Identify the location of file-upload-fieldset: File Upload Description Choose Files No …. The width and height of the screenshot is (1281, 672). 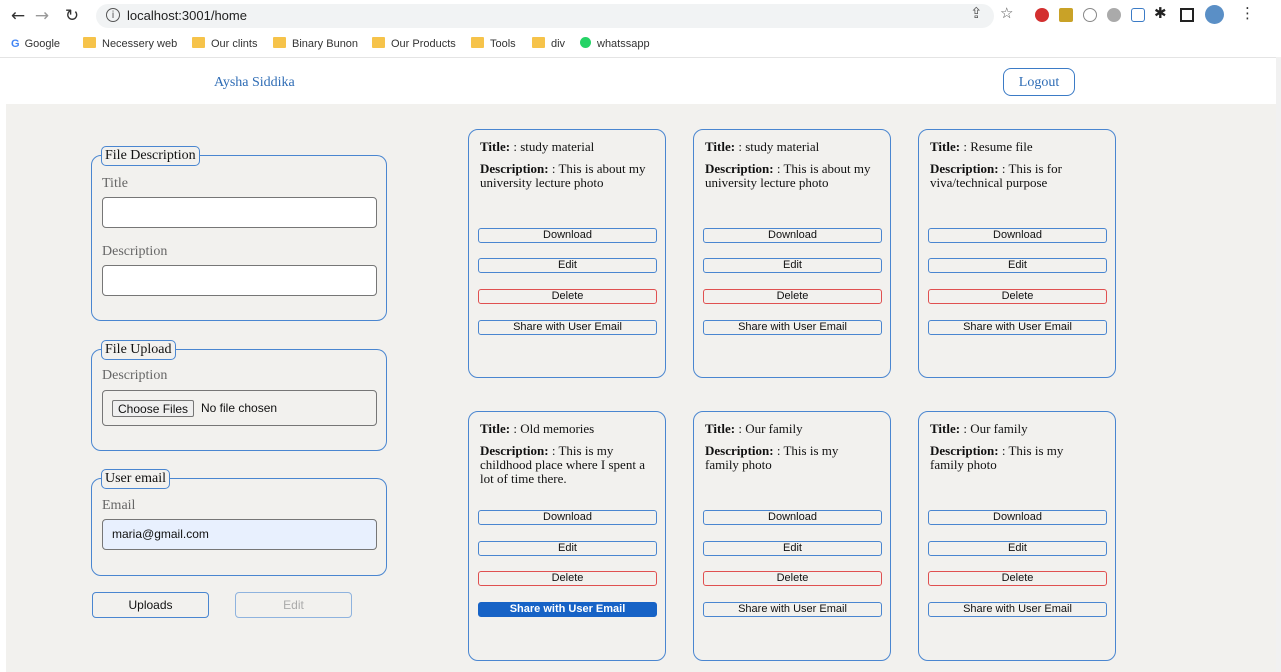
(239, 395).